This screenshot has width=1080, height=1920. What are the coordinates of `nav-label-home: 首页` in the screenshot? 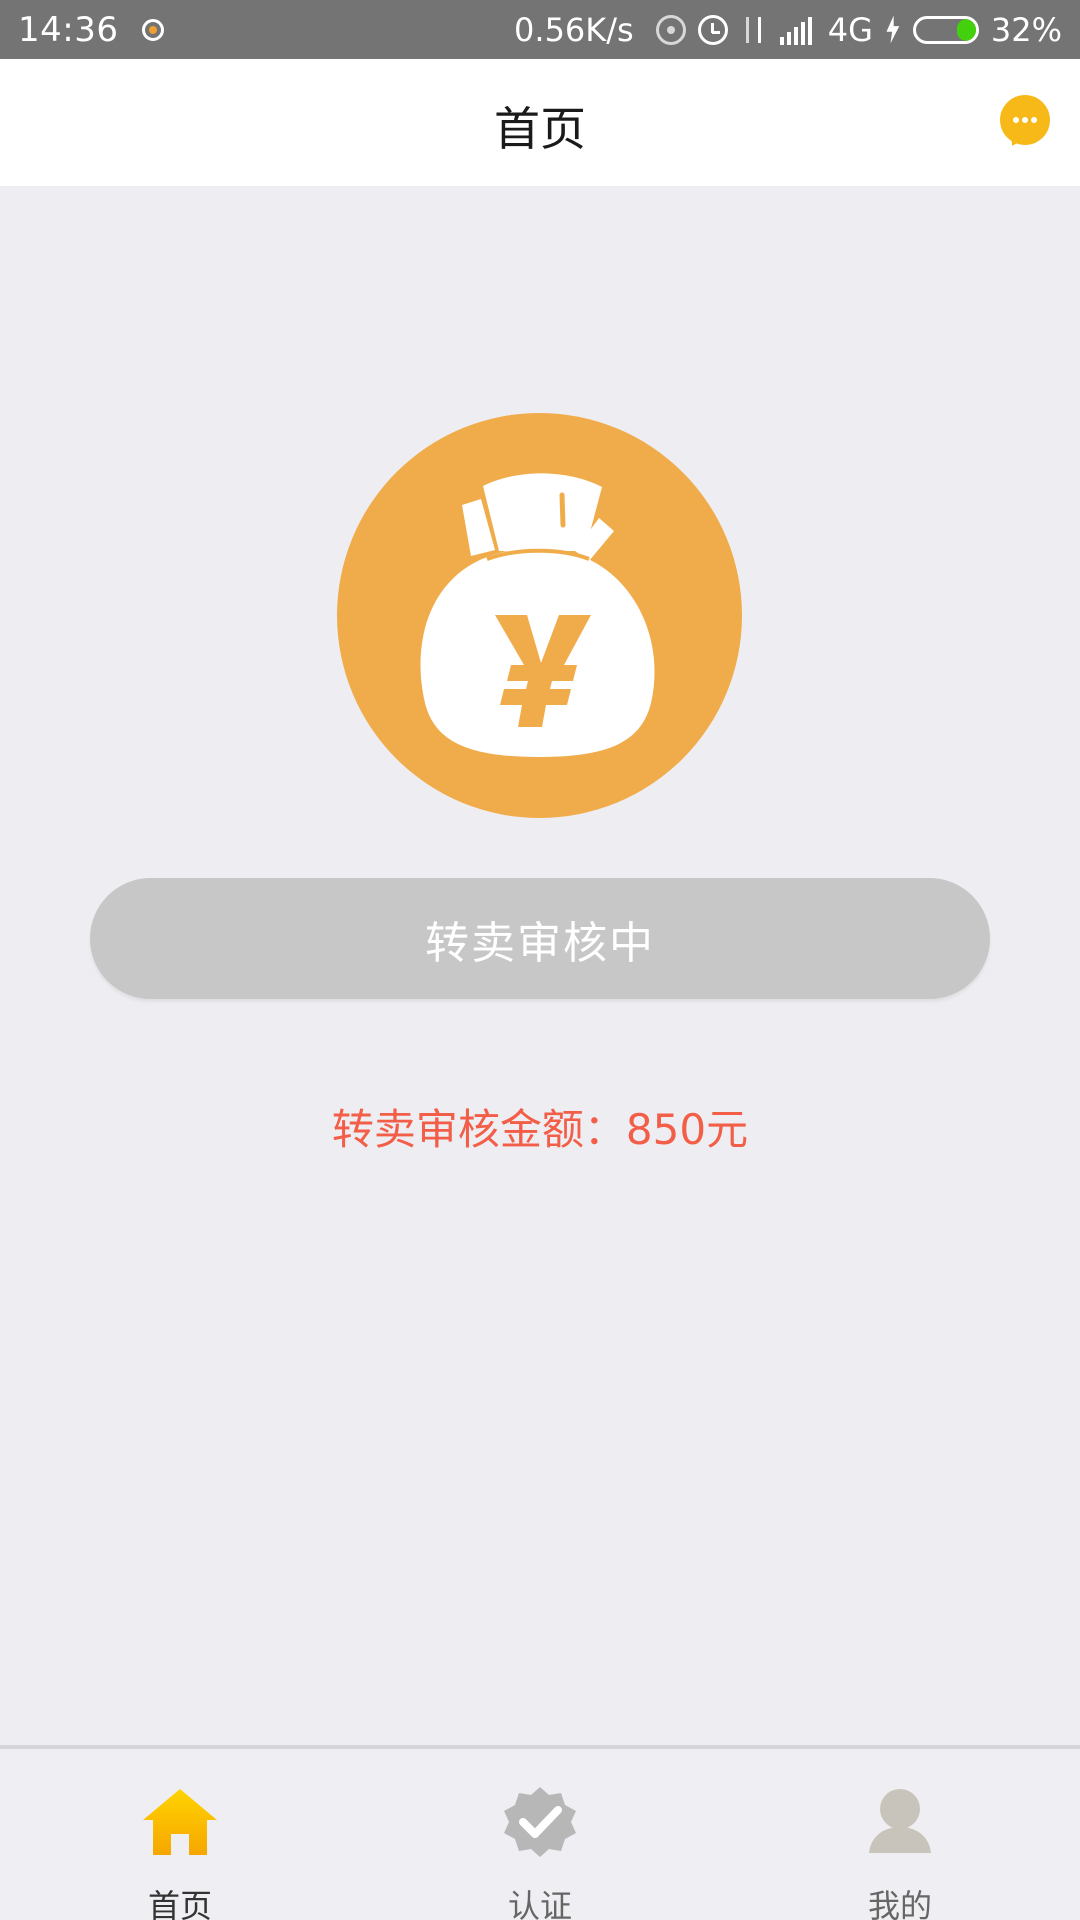 It's located at (179, 1903).